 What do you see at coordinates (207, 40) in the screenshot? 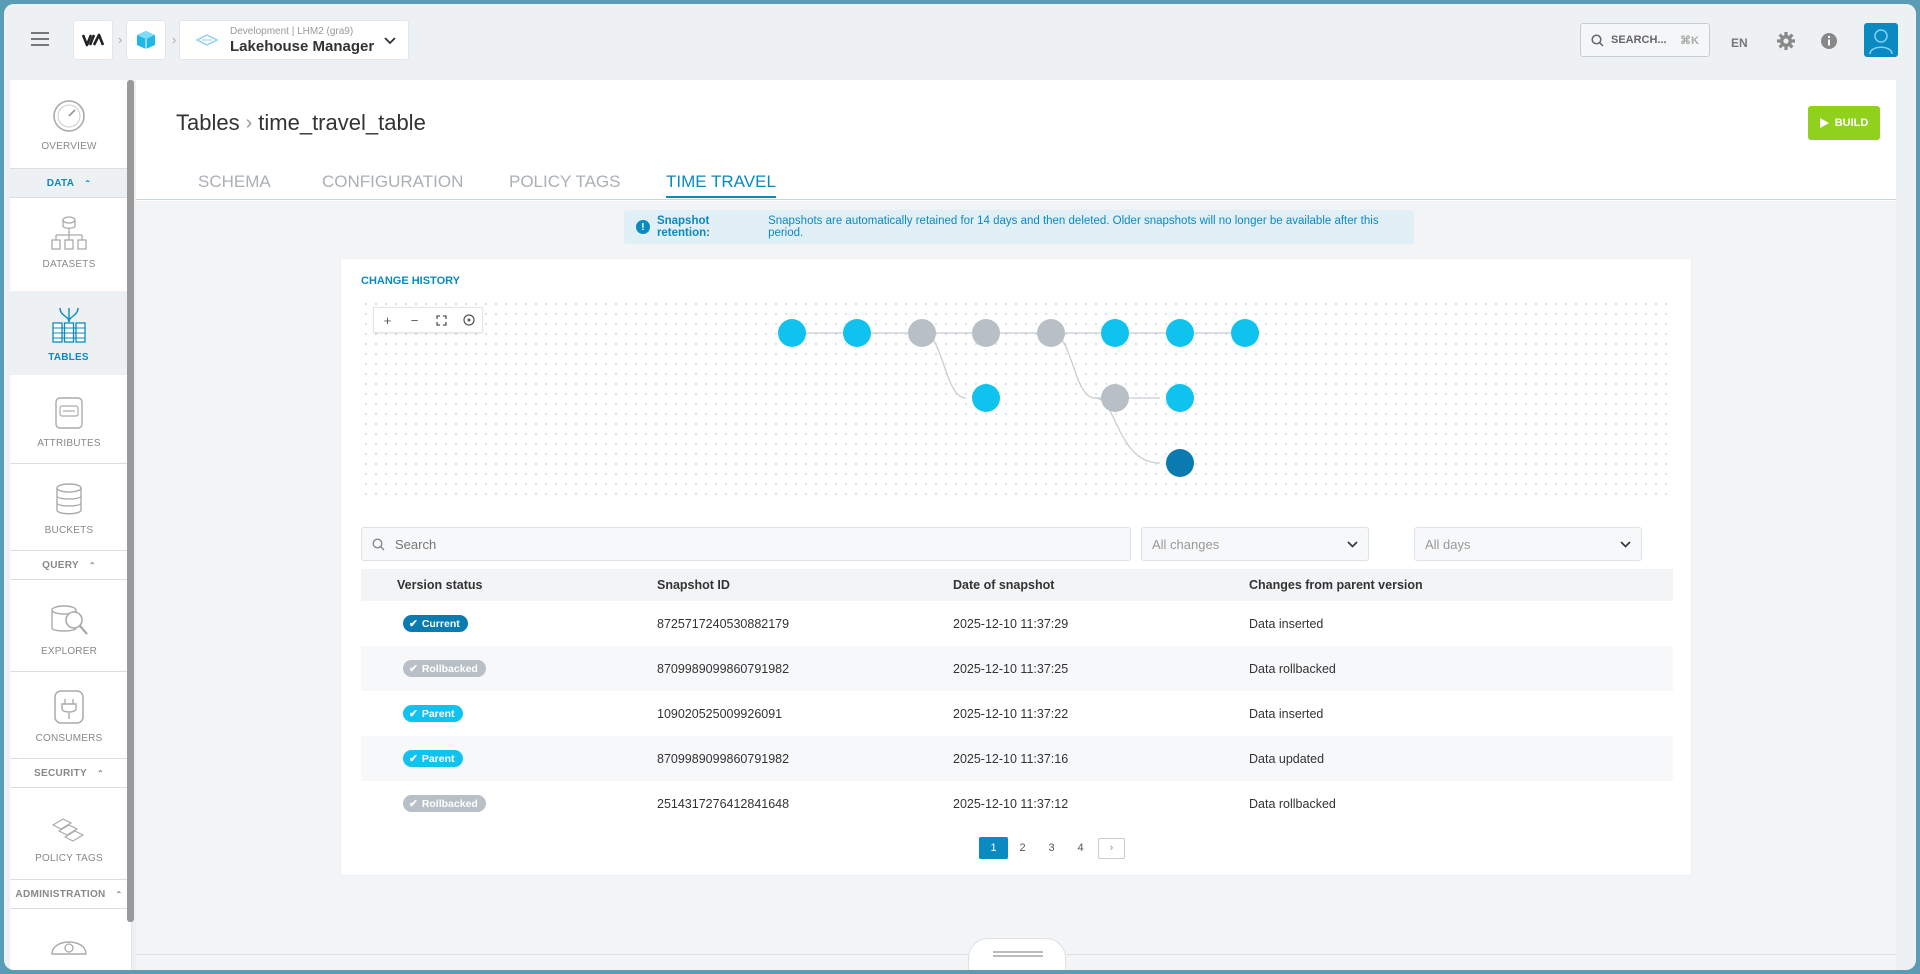
I see `lakehouse-icon` at bounding box center [207, 40].